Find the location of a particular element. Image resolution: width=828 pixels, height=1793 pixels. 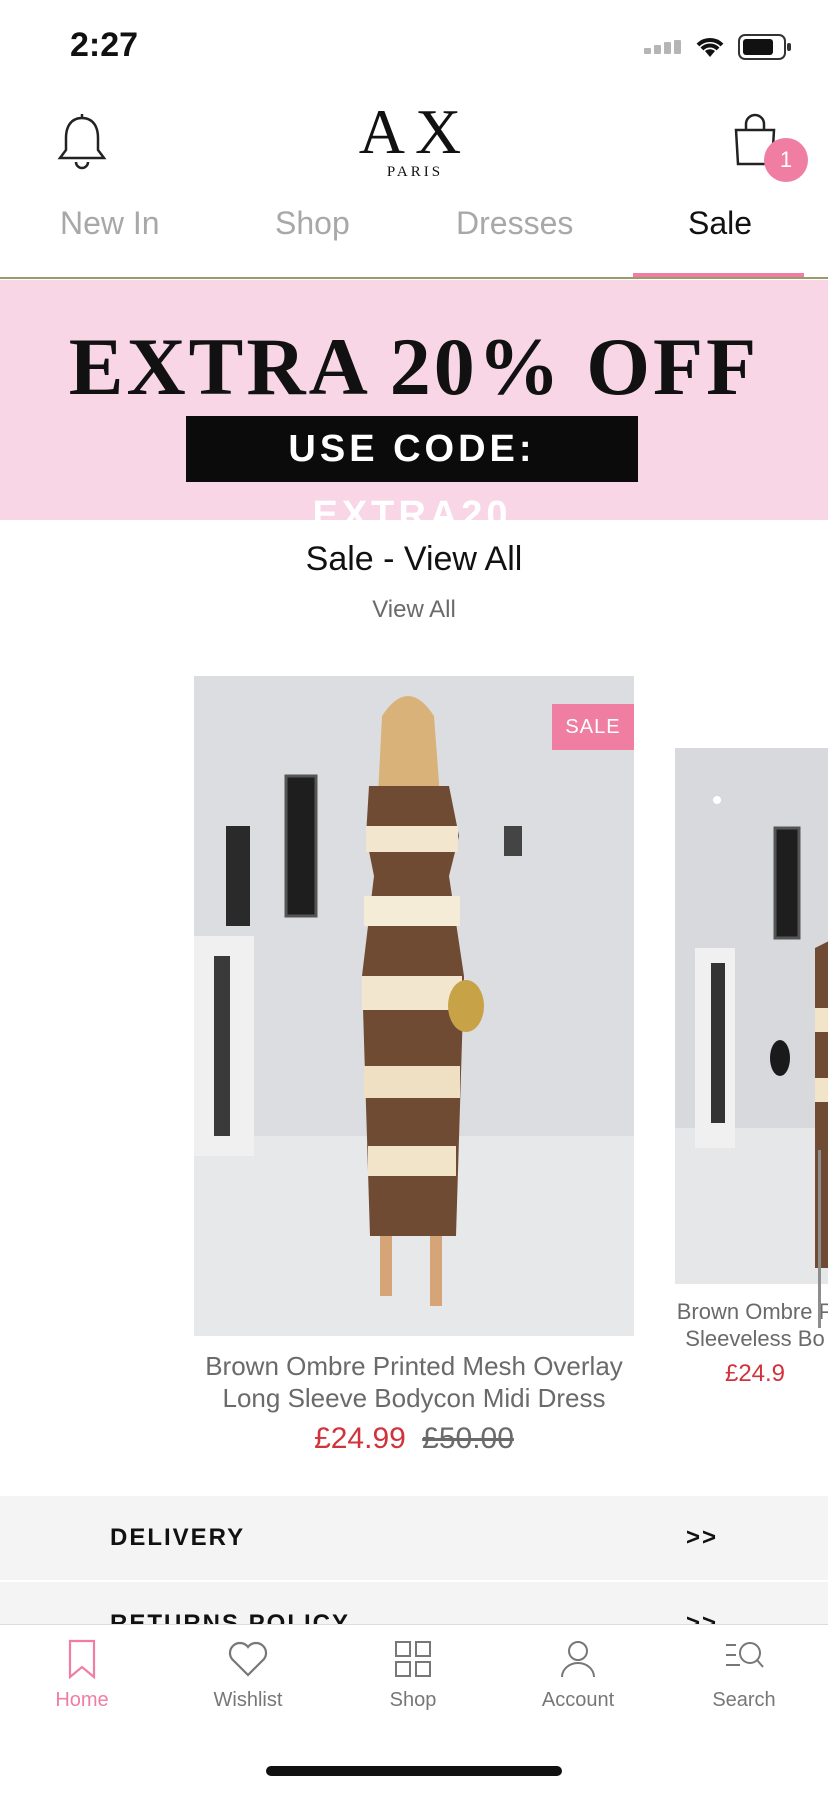

notifications-button is located at coordinates (82, 142).